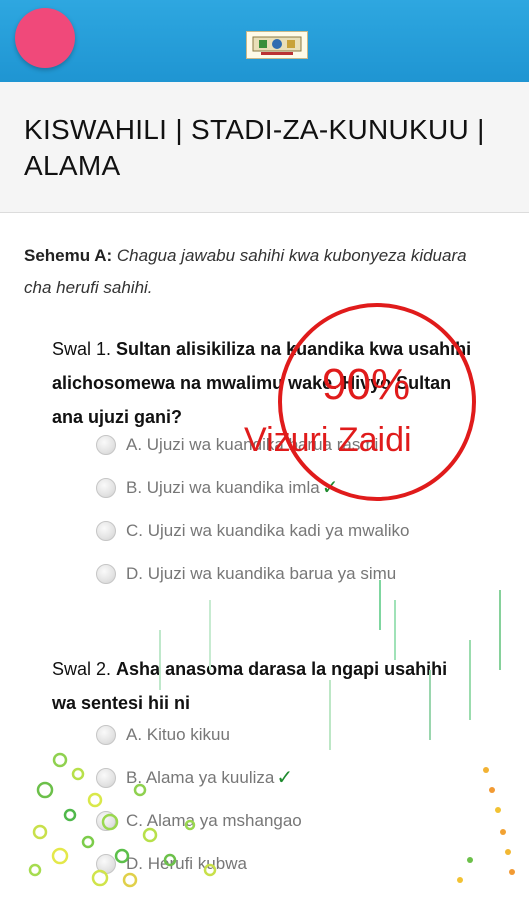  I want to click on option-label: D. Ujuzi wa kuandika barua ya simu, so click(261, 573).